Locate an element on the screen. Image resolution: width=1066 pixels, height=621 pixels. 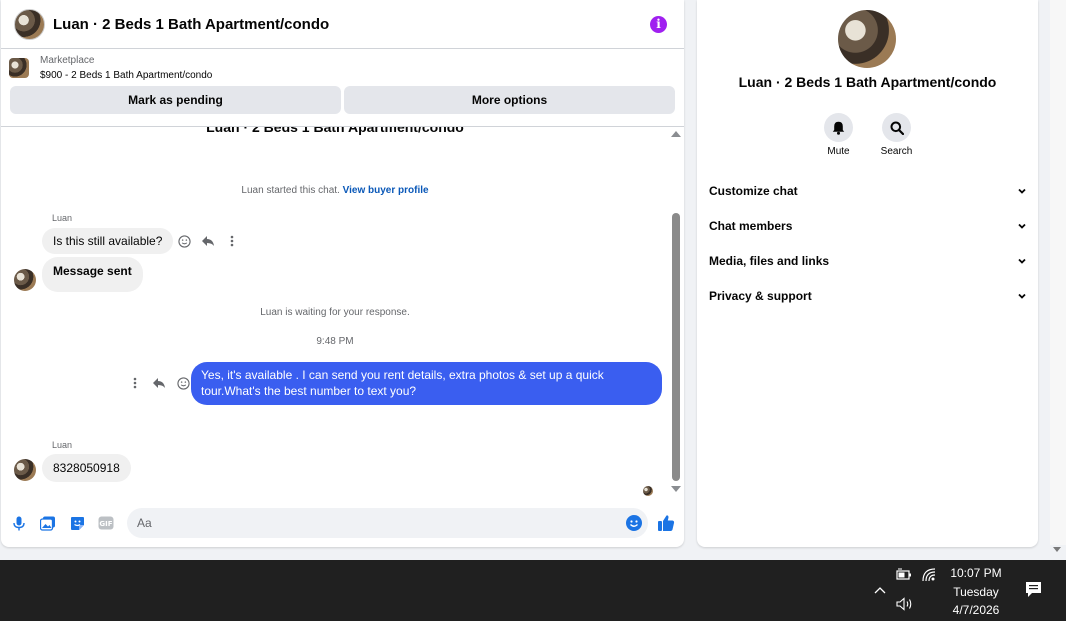
page-scroll-down-arrow is located at coordinates (1057, 549).